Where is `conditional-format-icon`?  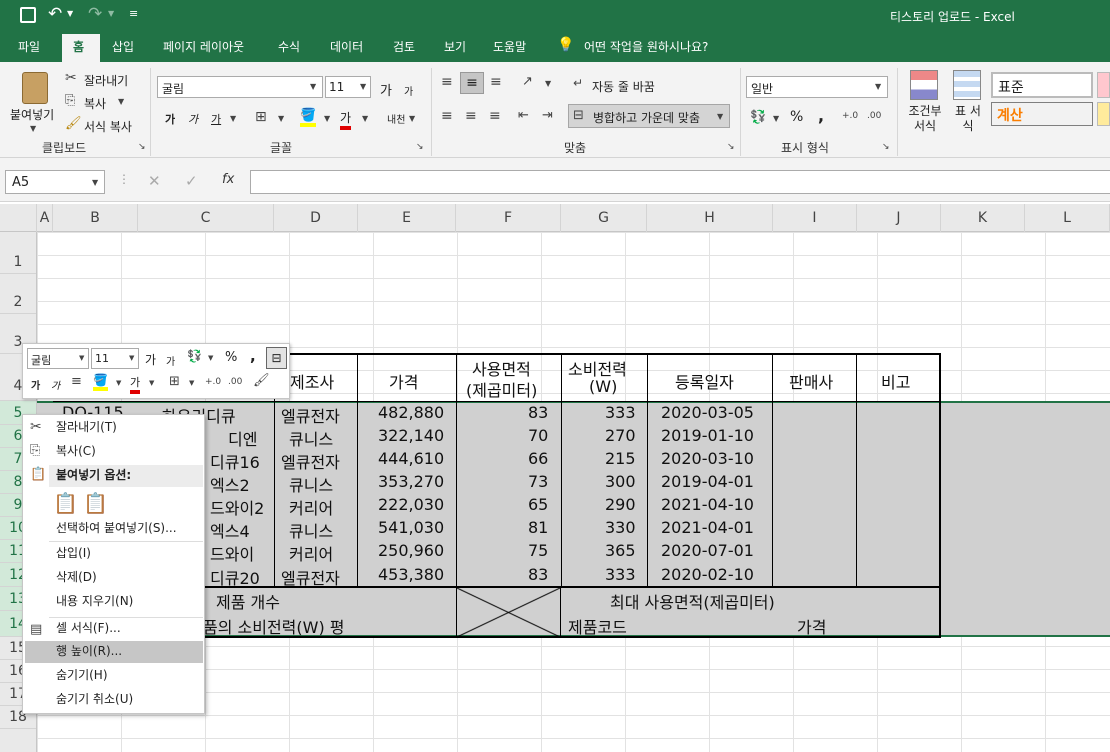
conditional-format-icon is located at coordinates (924, 85).